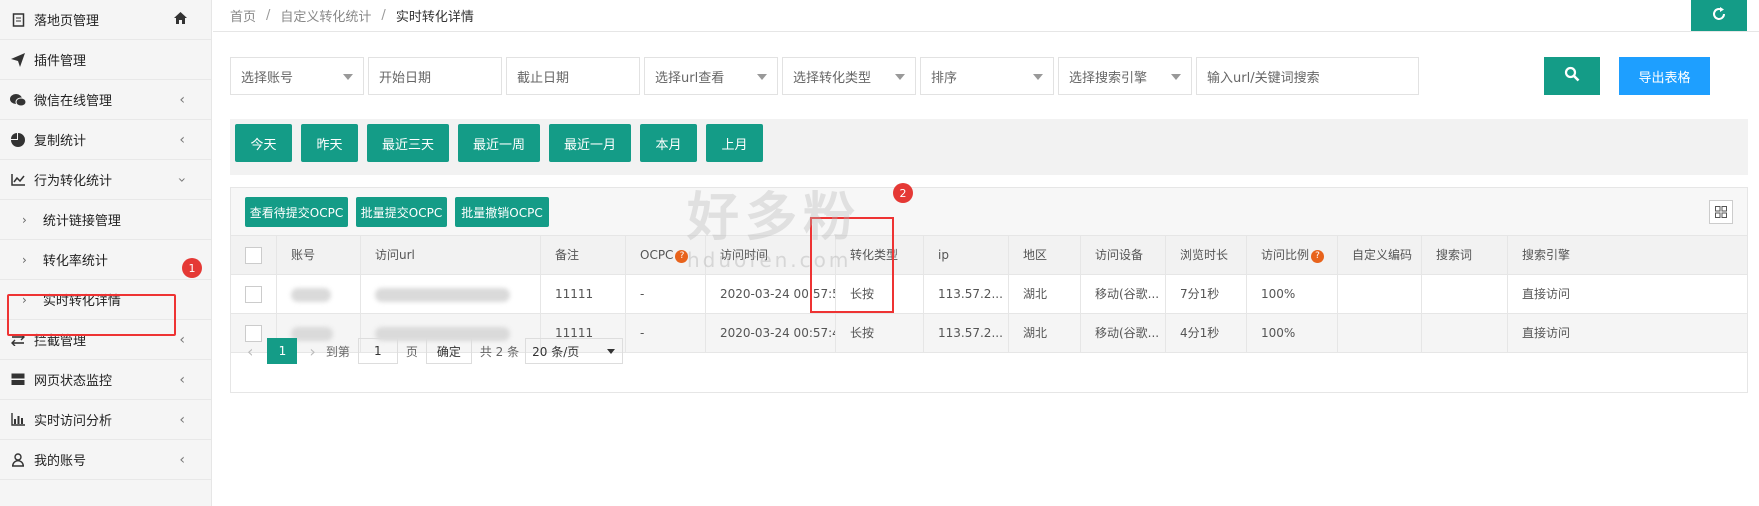 The image size is (1759, 506). What do you see at coordinates (1379, 255) in the screenshot?
I see `col-custom-code: 自定义编码` at bounding box center [1379, 255].